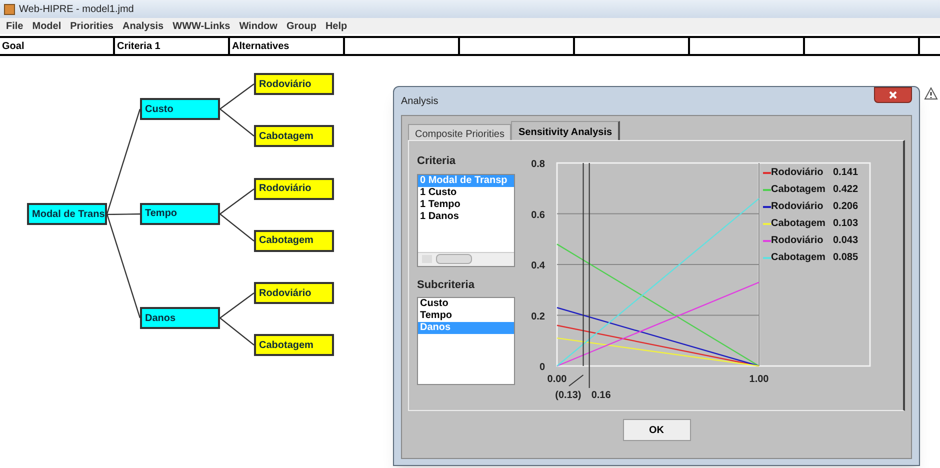 The width and height of the screenshot is (940, 468). What do you see at coordinates (336, 26) in the screenshot?
I see `menu-item: Help` at bounding box center [336, 26].